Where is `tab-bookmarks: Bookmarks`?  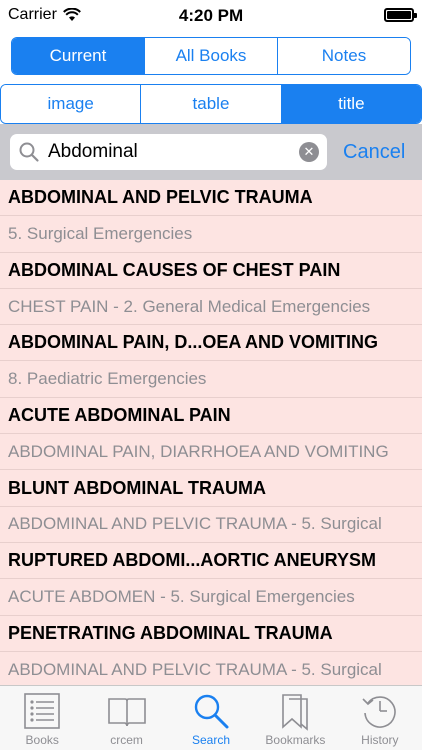 tab-bookmarks: Bookmarks is located at coordinates (295, 718).